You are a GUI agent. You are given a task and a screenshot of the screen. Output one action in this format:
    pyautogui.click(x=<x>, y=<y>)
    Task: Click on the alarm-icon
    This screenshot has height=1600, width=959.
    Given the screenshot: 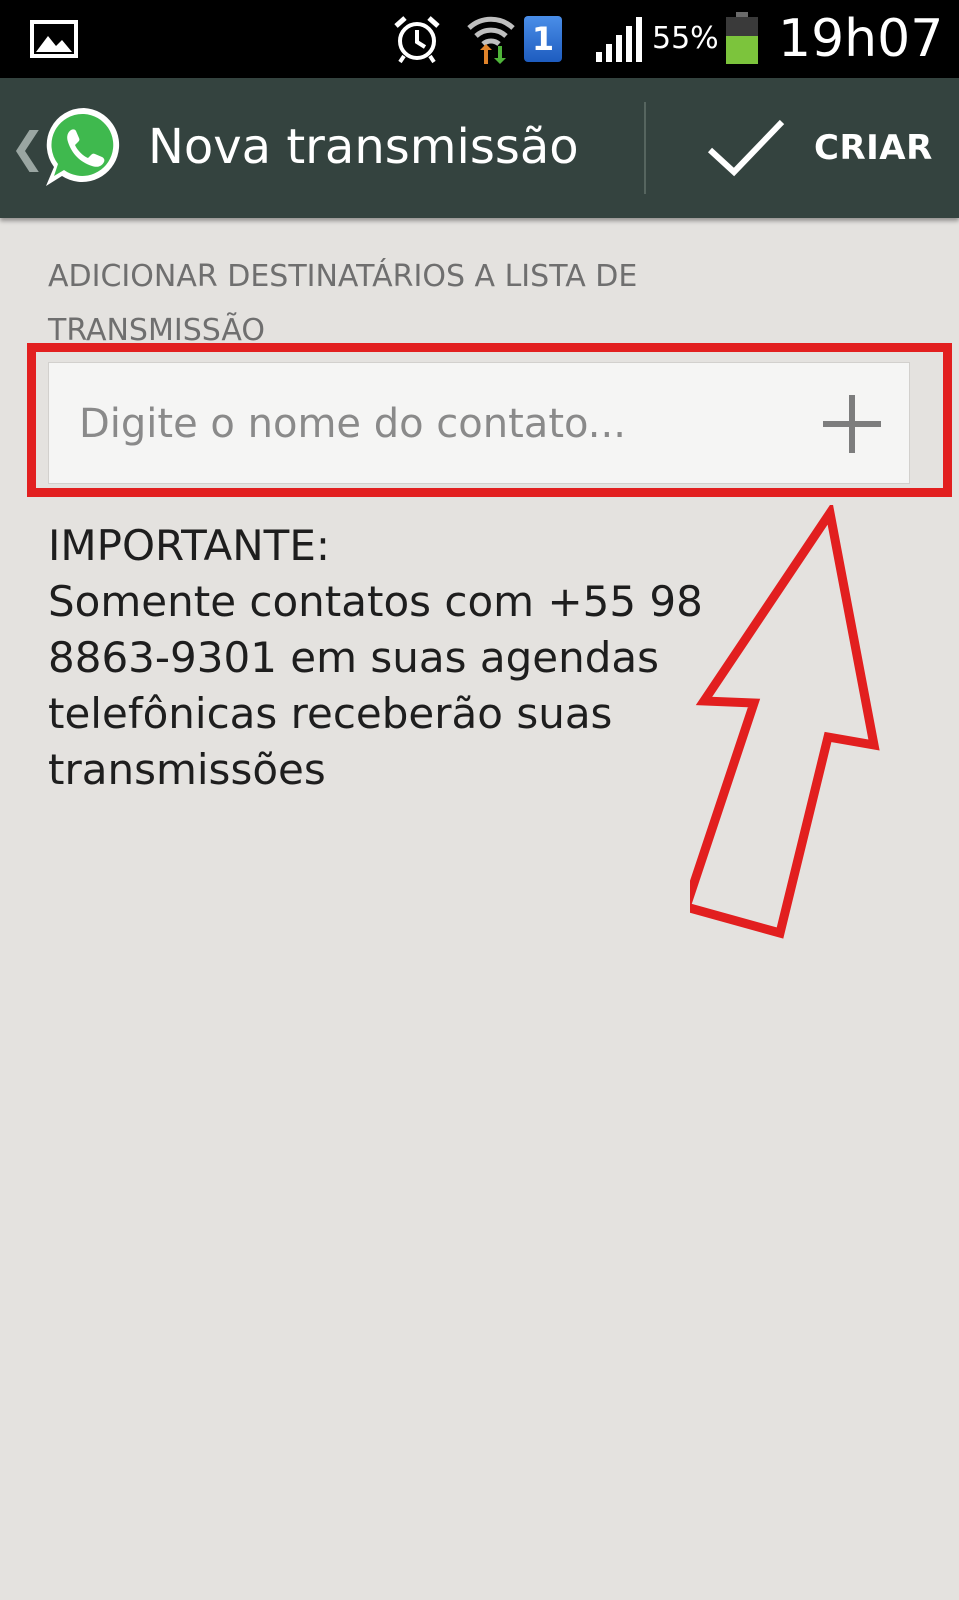 What is the action you would take?
    pyautogui.click(x=417, y=40)
    